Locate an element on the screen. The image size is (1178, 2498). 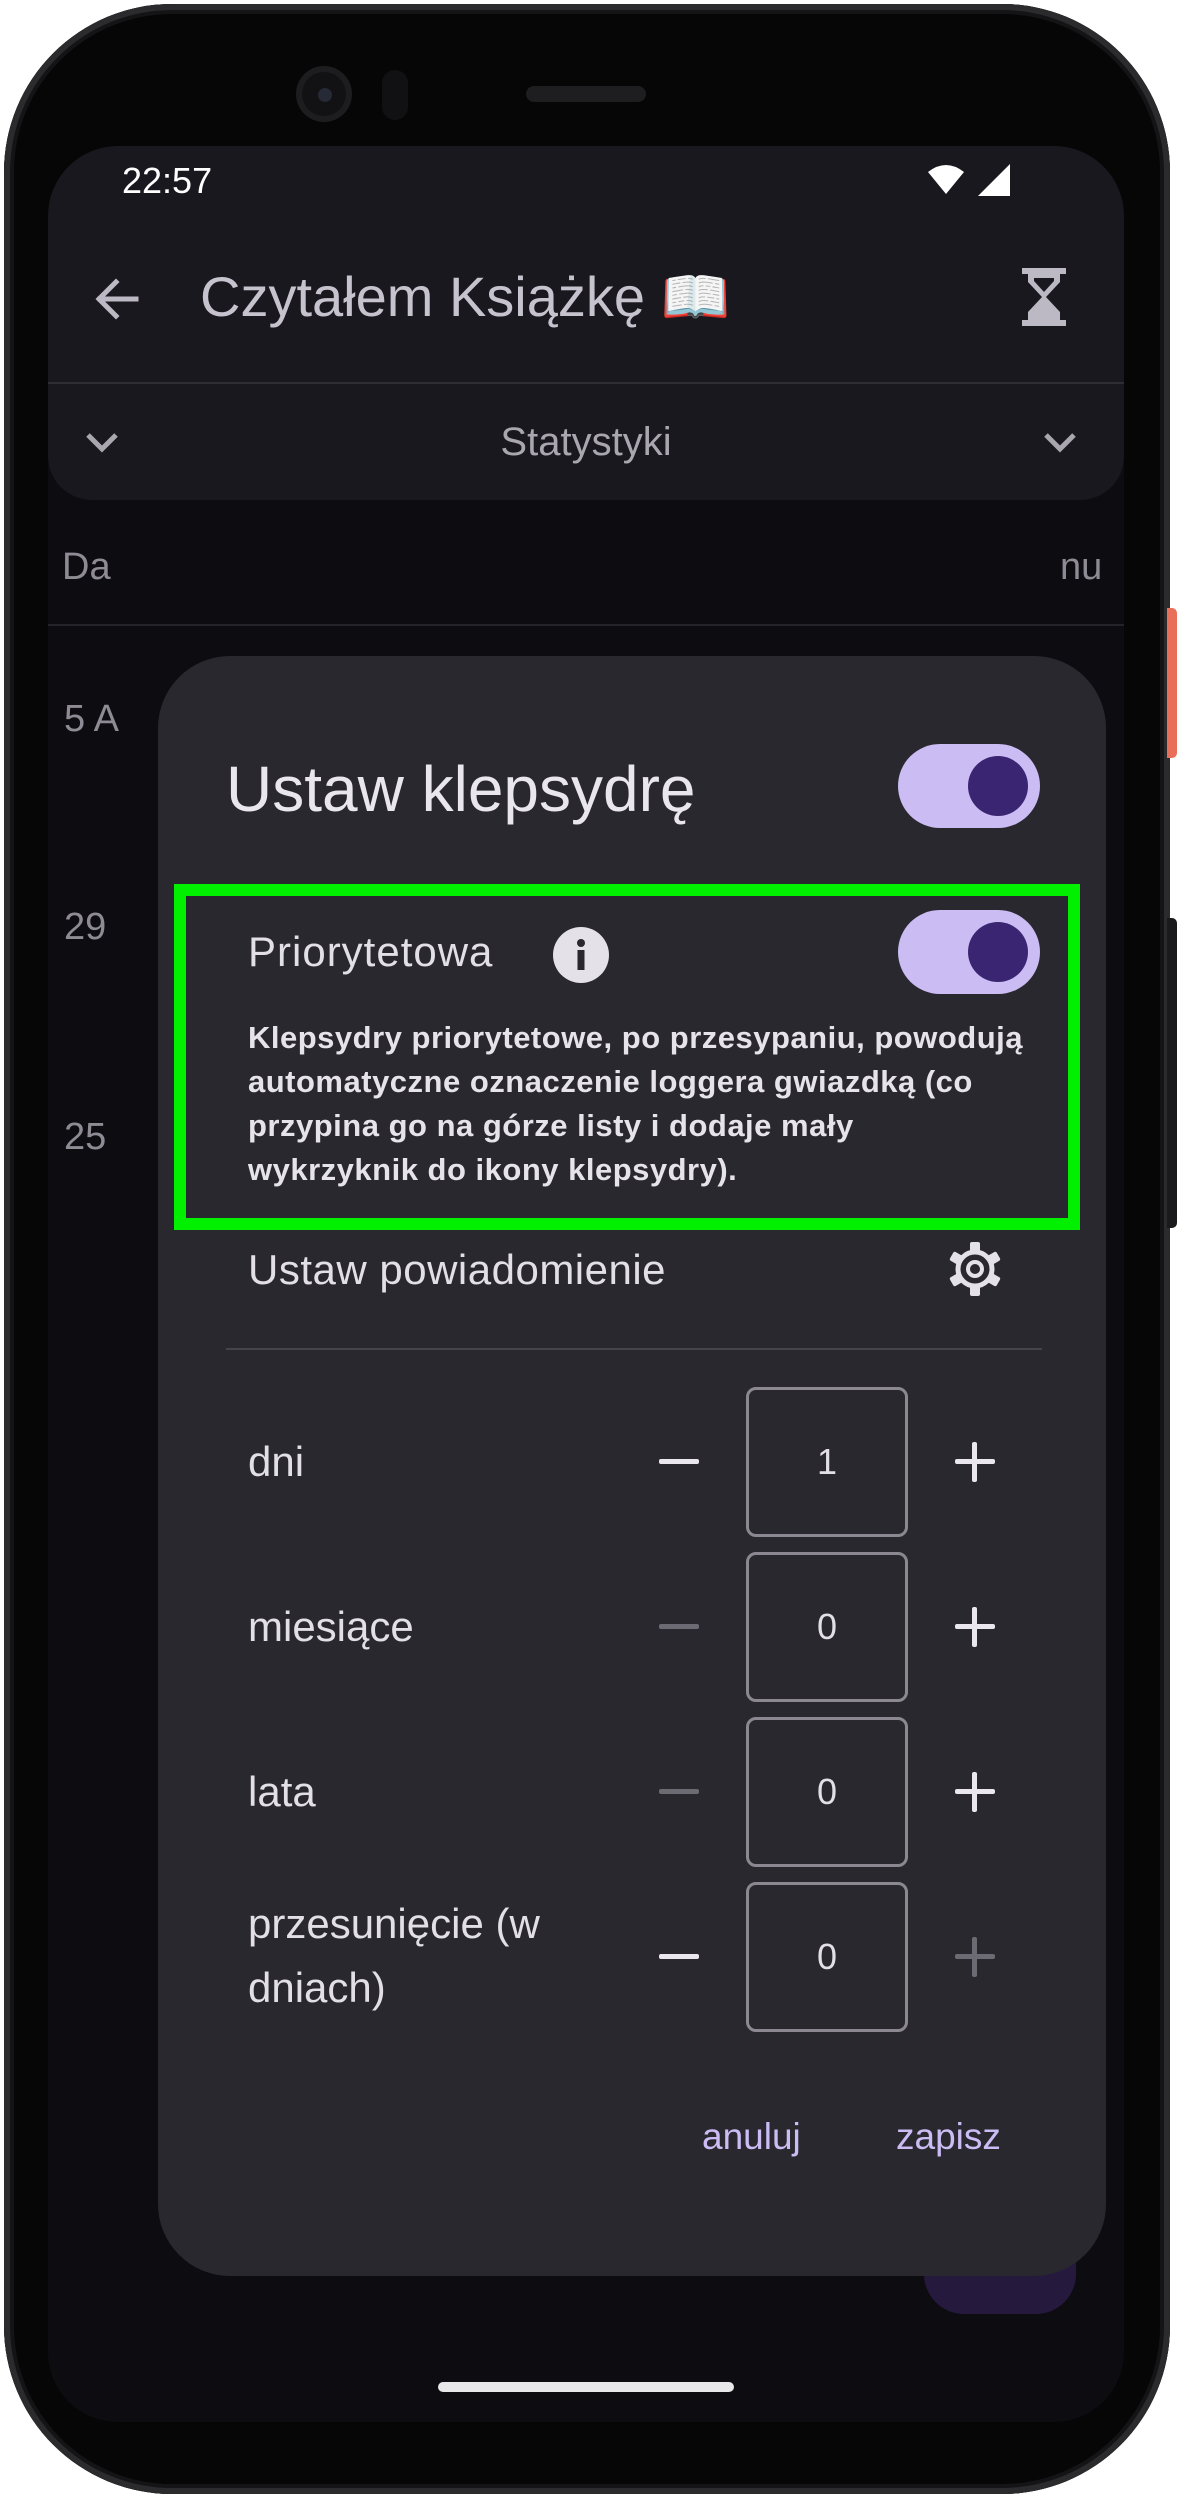
offset-decrement-button is located at coordinates (679, 1957).